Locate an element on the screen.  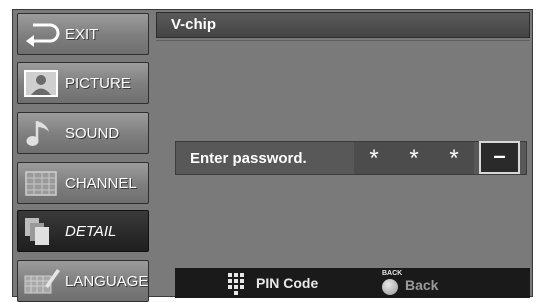
menu-item-detail: DETAIL is located at coordinates (83, 231).